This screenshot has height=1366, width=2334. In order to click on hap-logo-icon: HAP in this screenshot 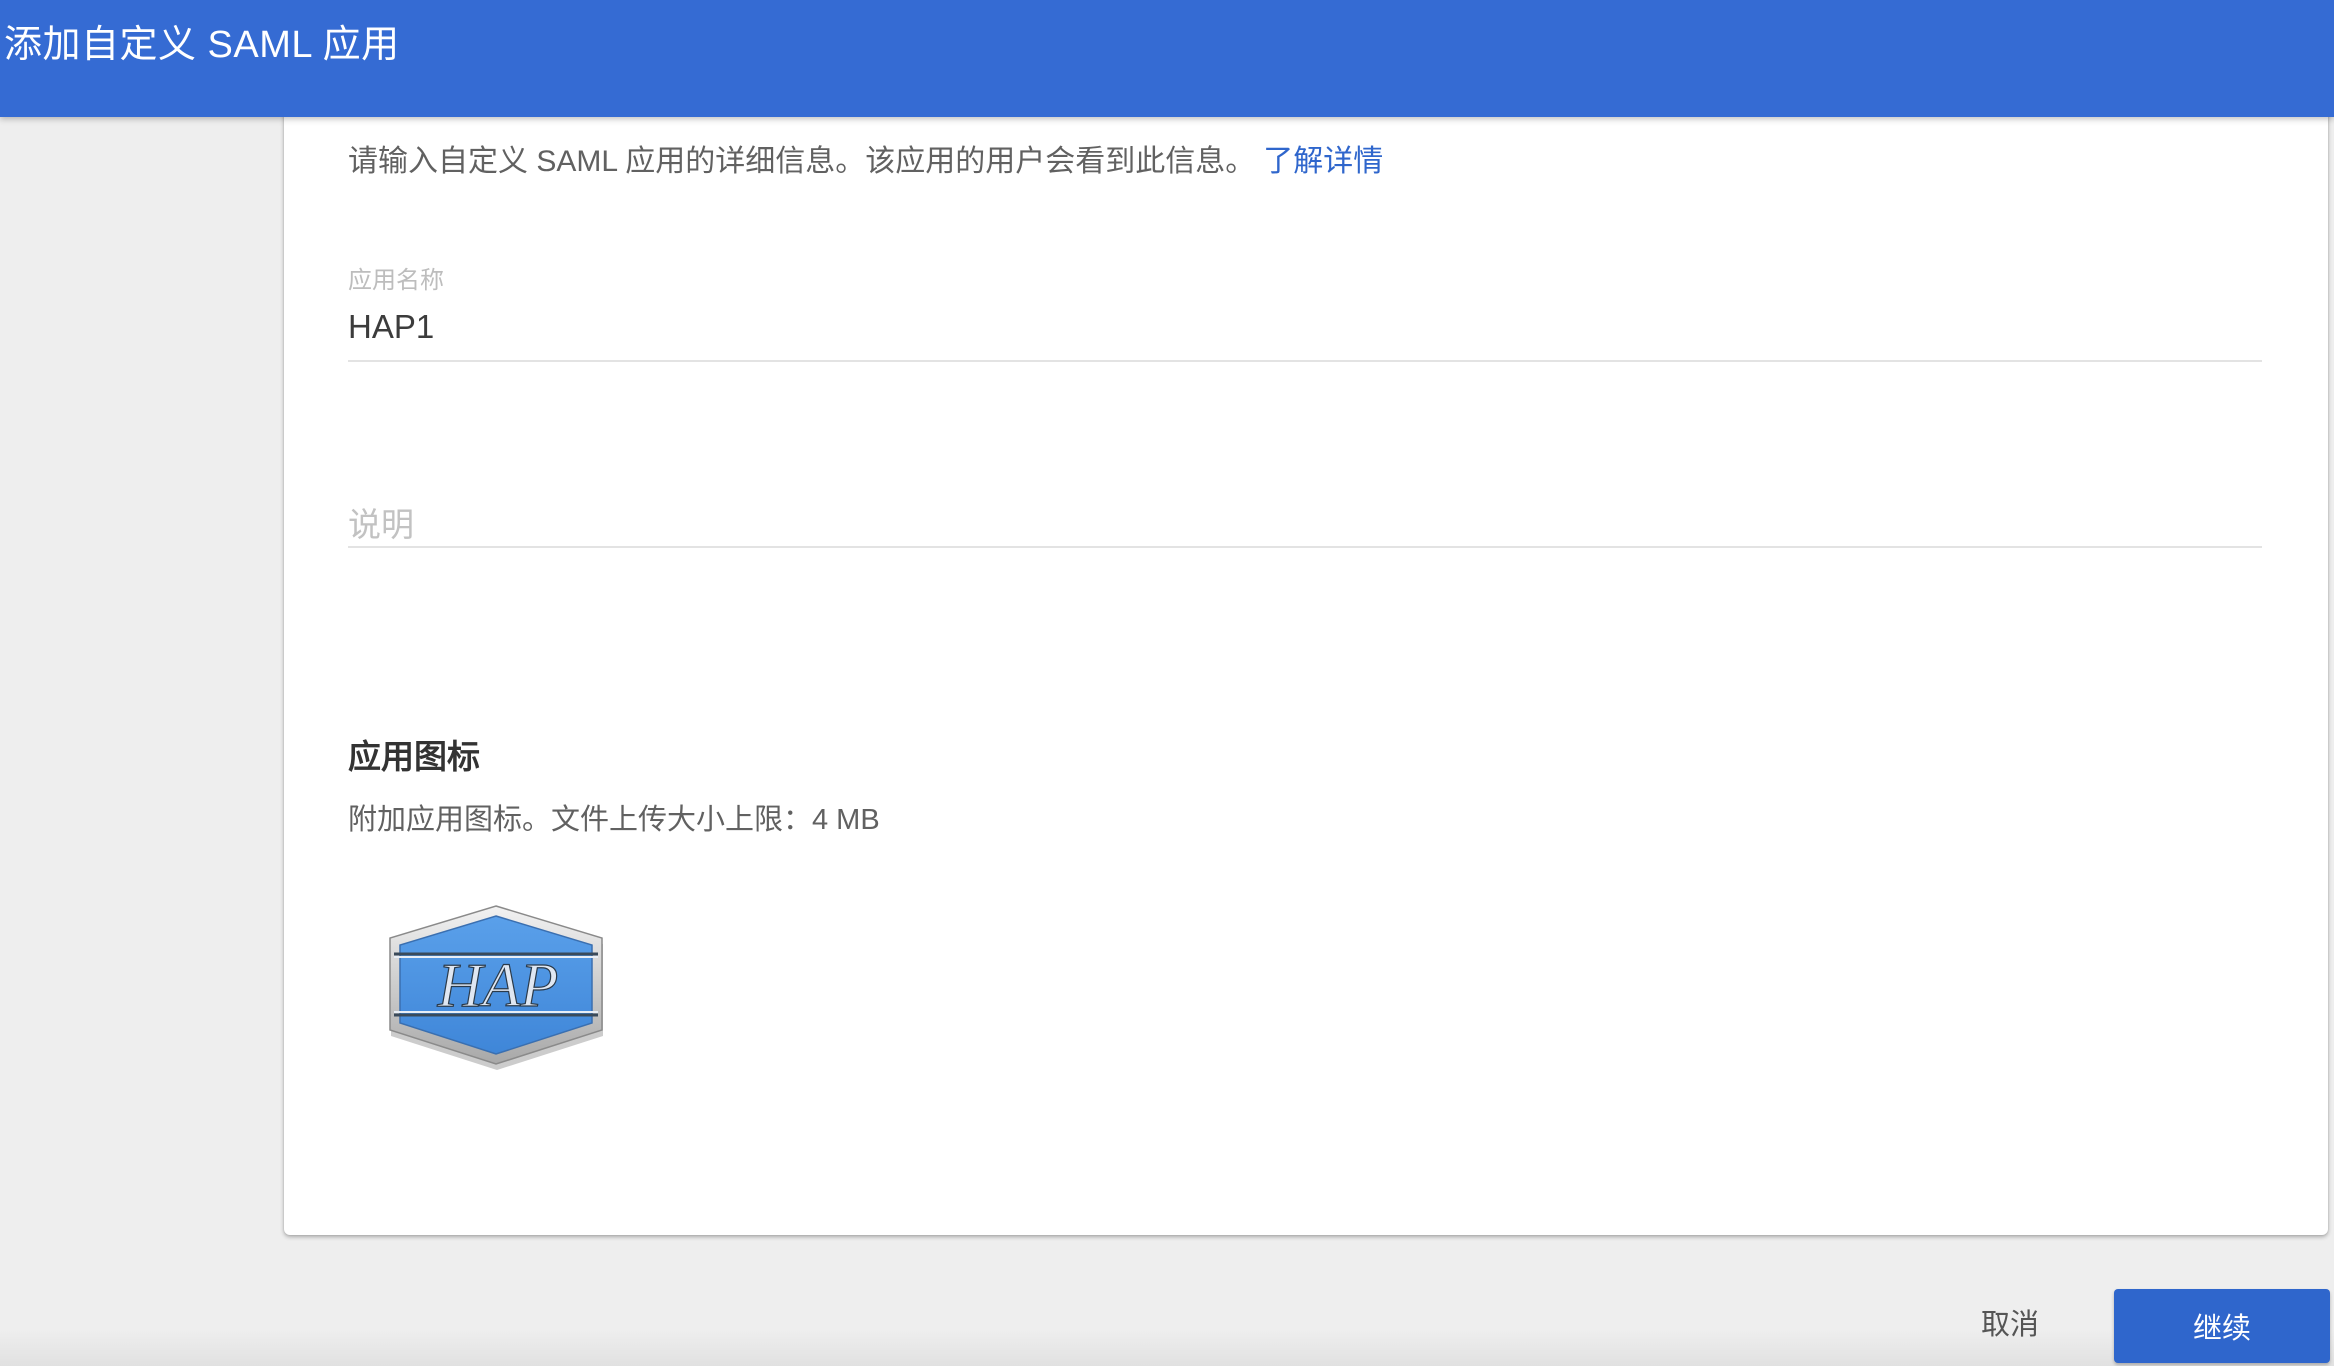, I will do `click(496, 987)`.